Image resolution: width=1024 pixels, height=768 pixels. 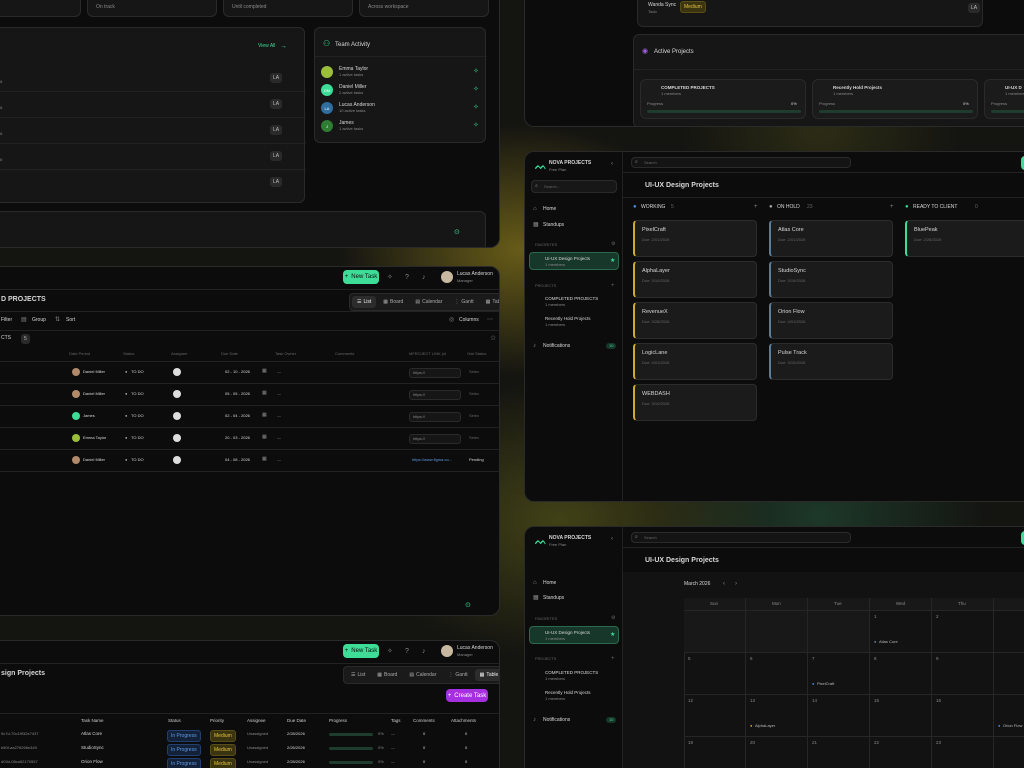 I want to click on sidebar-item-standups: Standups, so click(x=553, y=598).